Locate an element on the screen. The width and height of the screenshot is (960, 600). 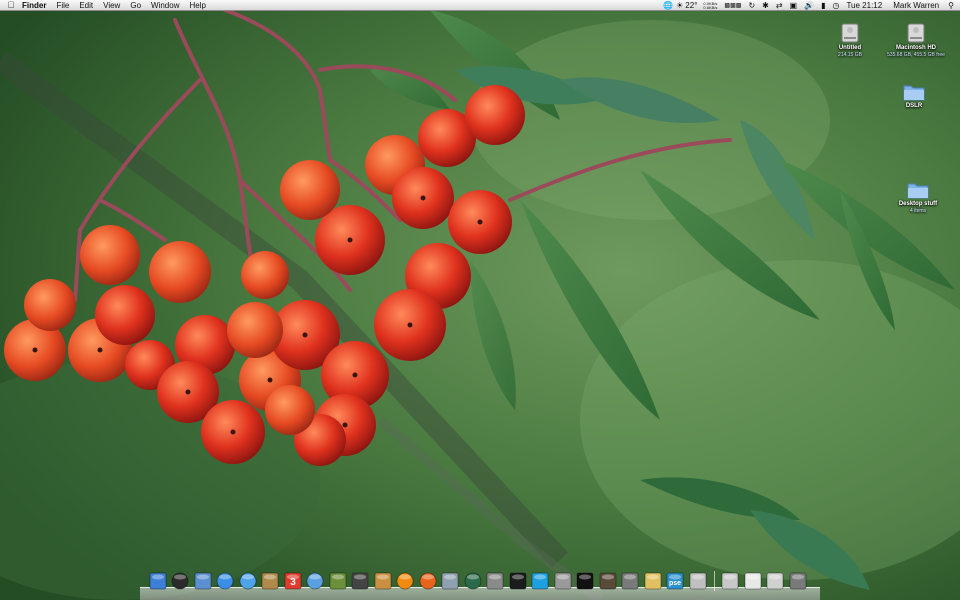
ical-icon: 3 is located at coordinates (293, 580).